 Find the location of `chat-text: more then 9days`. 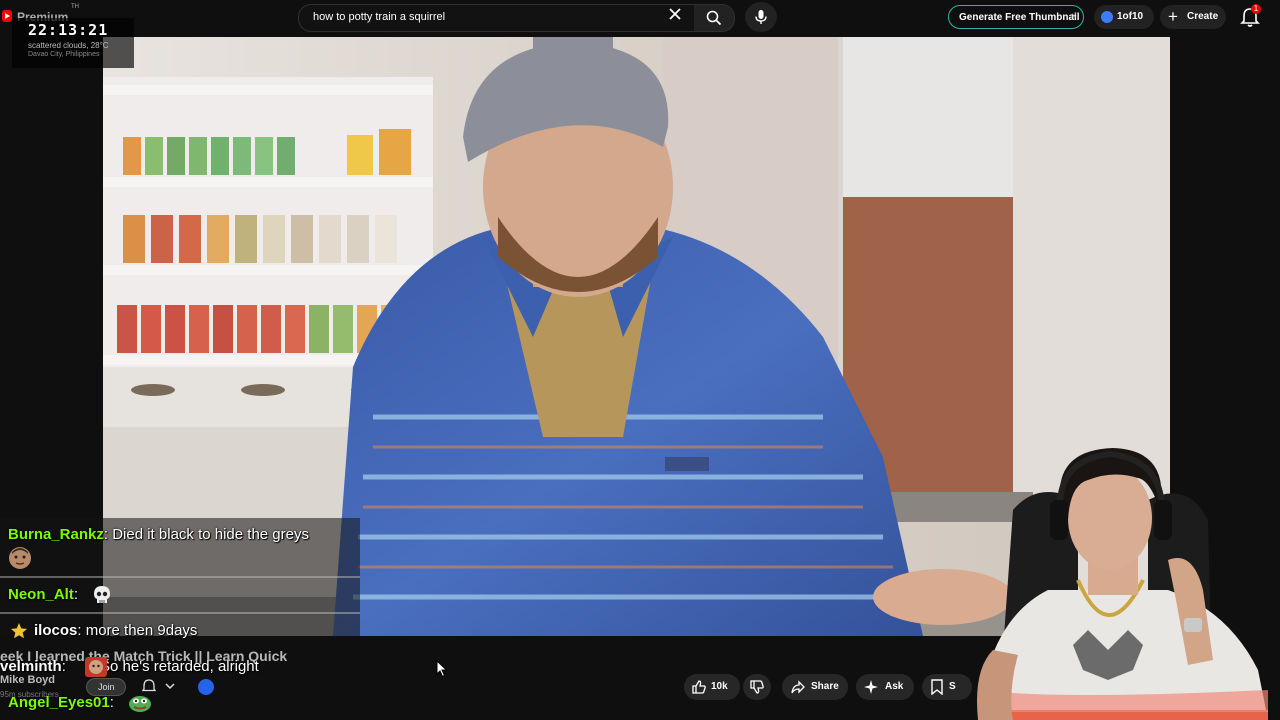

chat-text: more then 9days is located at coordinates (141, 630).